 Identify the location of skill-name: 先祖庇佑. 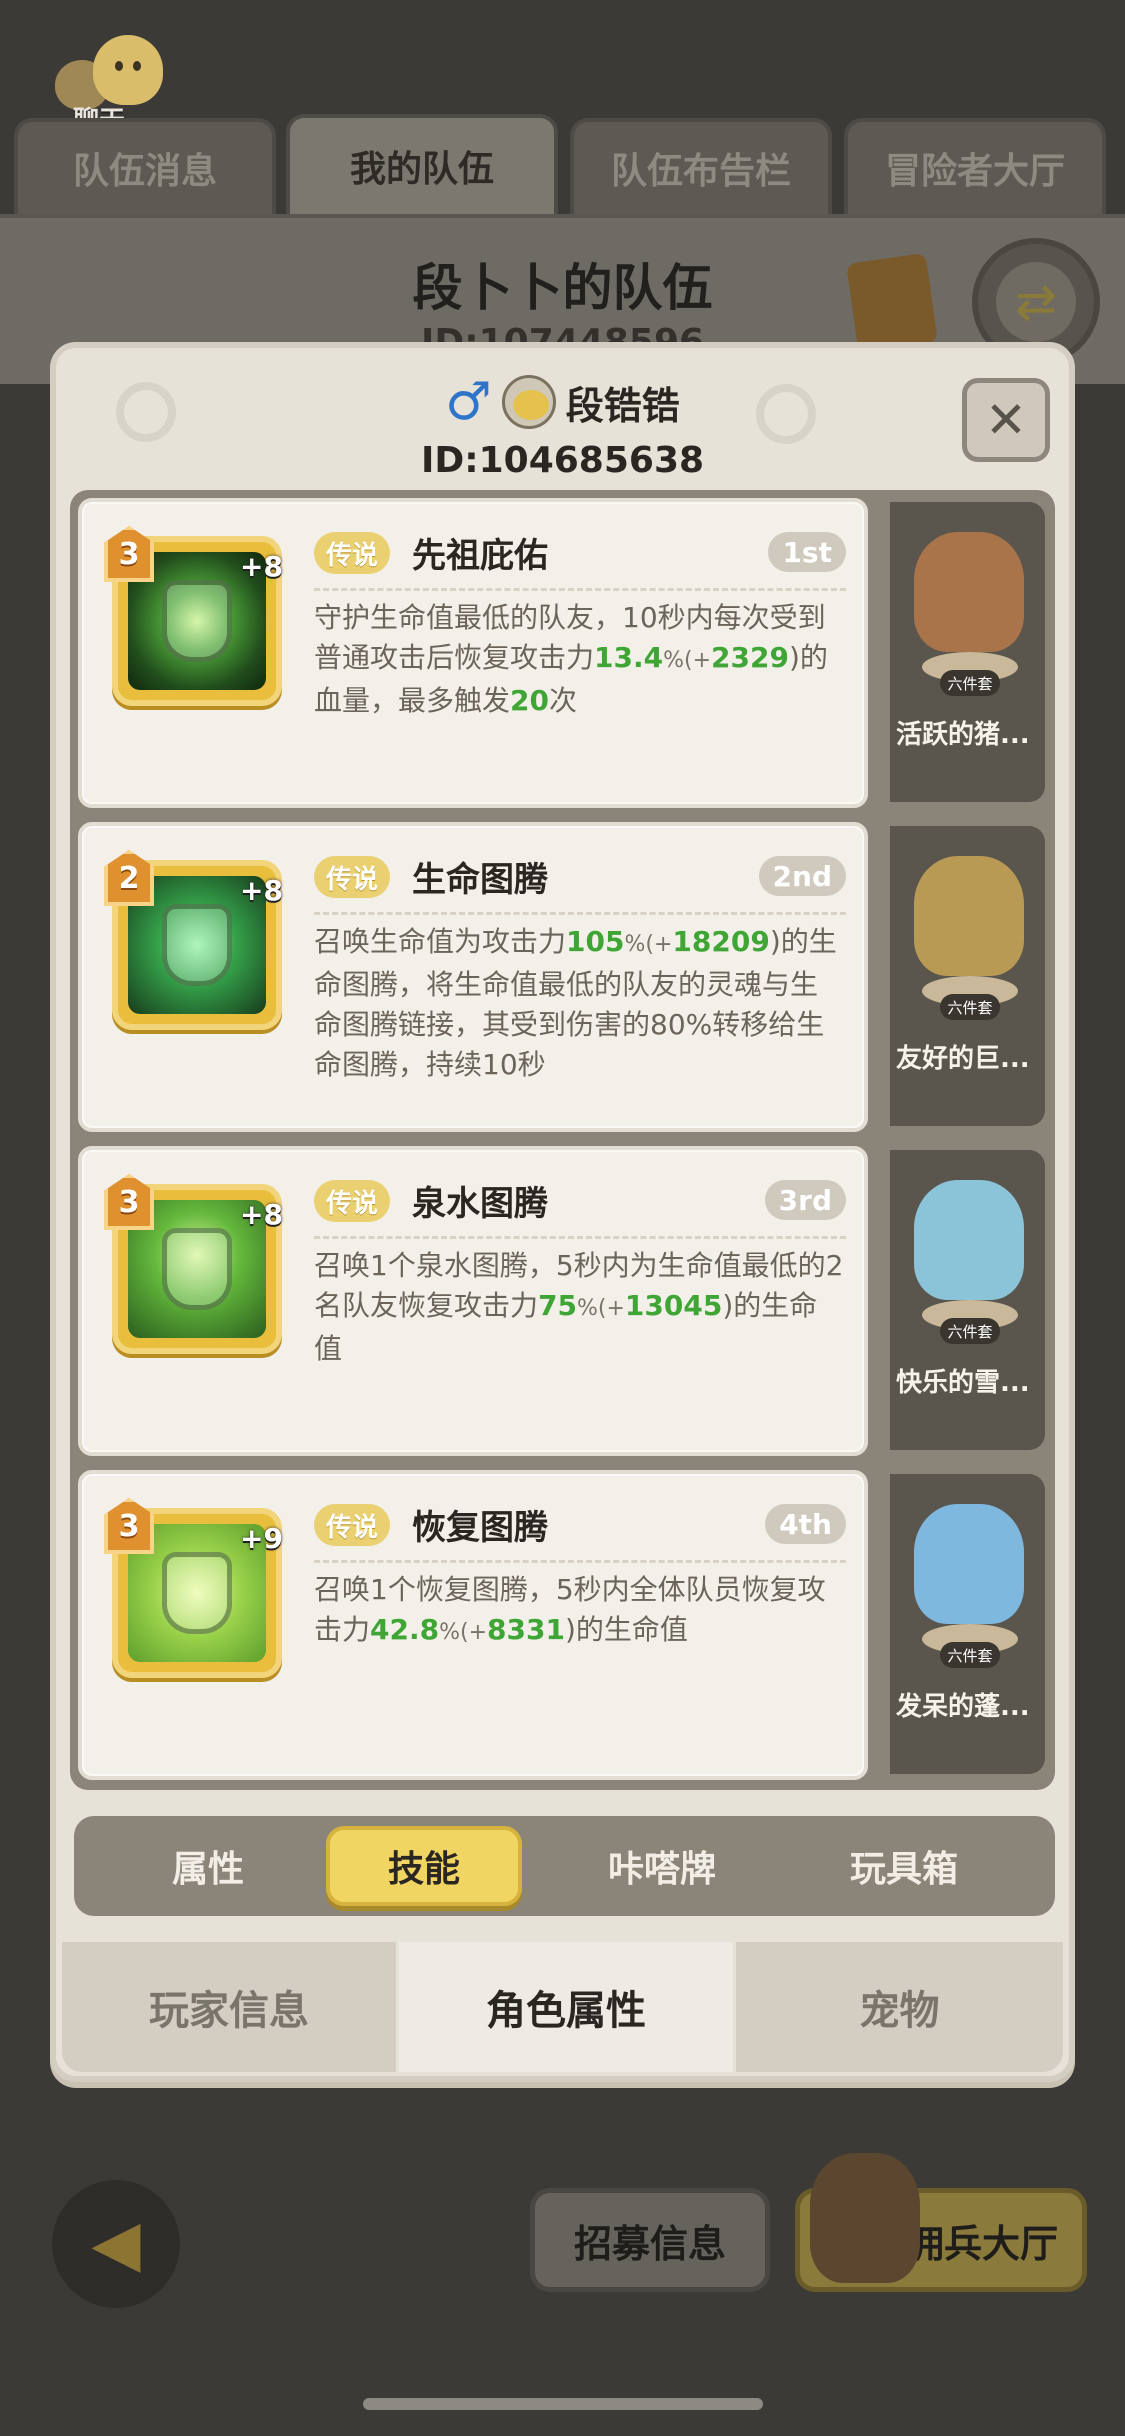
(480, 556).